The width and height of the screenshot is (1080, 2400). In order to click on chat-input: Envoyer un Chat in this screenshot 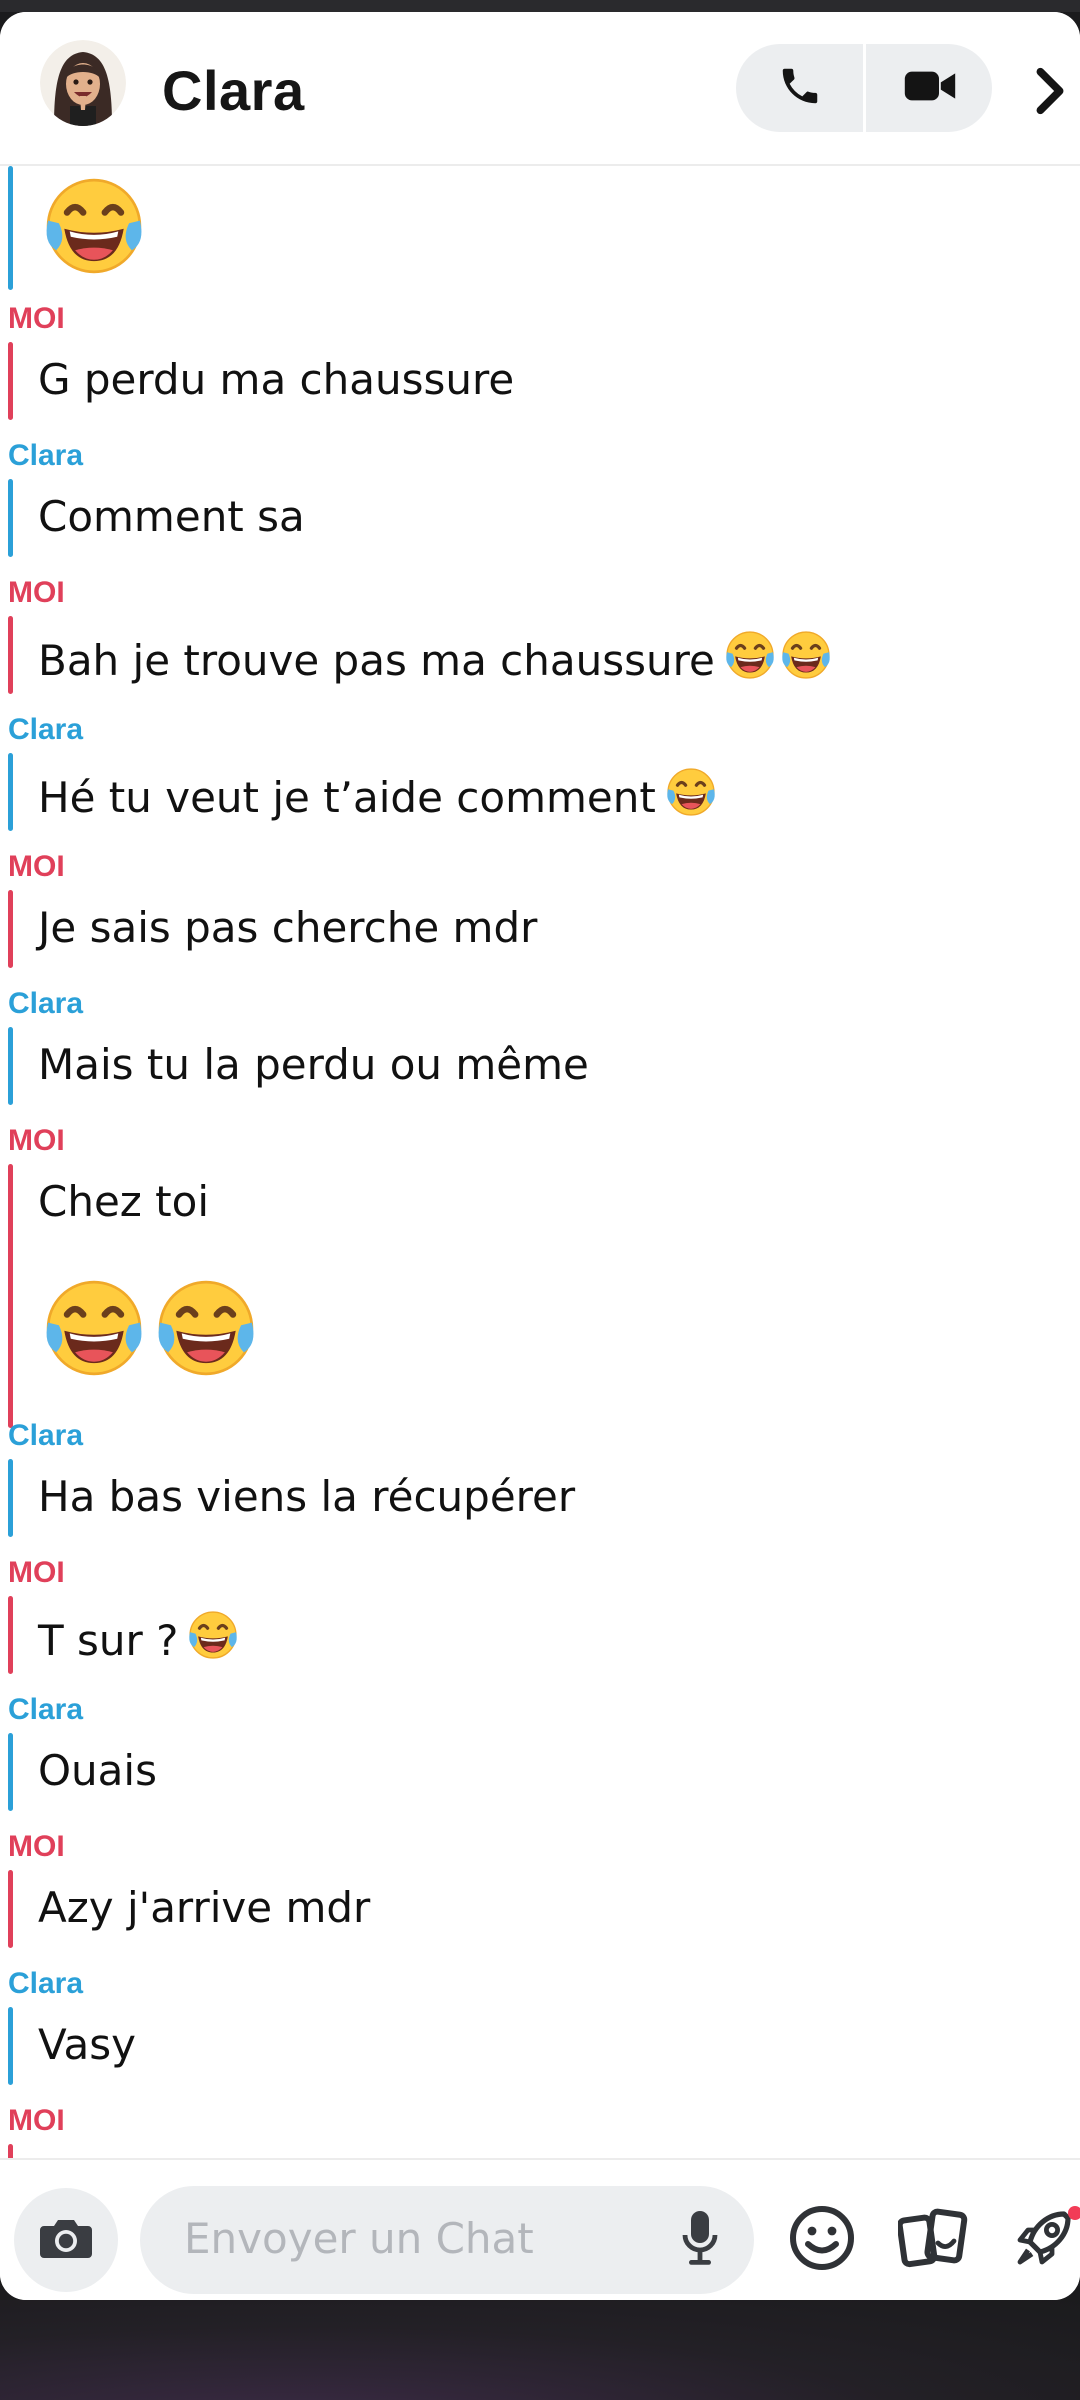, I will do `click(447, 2240)`.